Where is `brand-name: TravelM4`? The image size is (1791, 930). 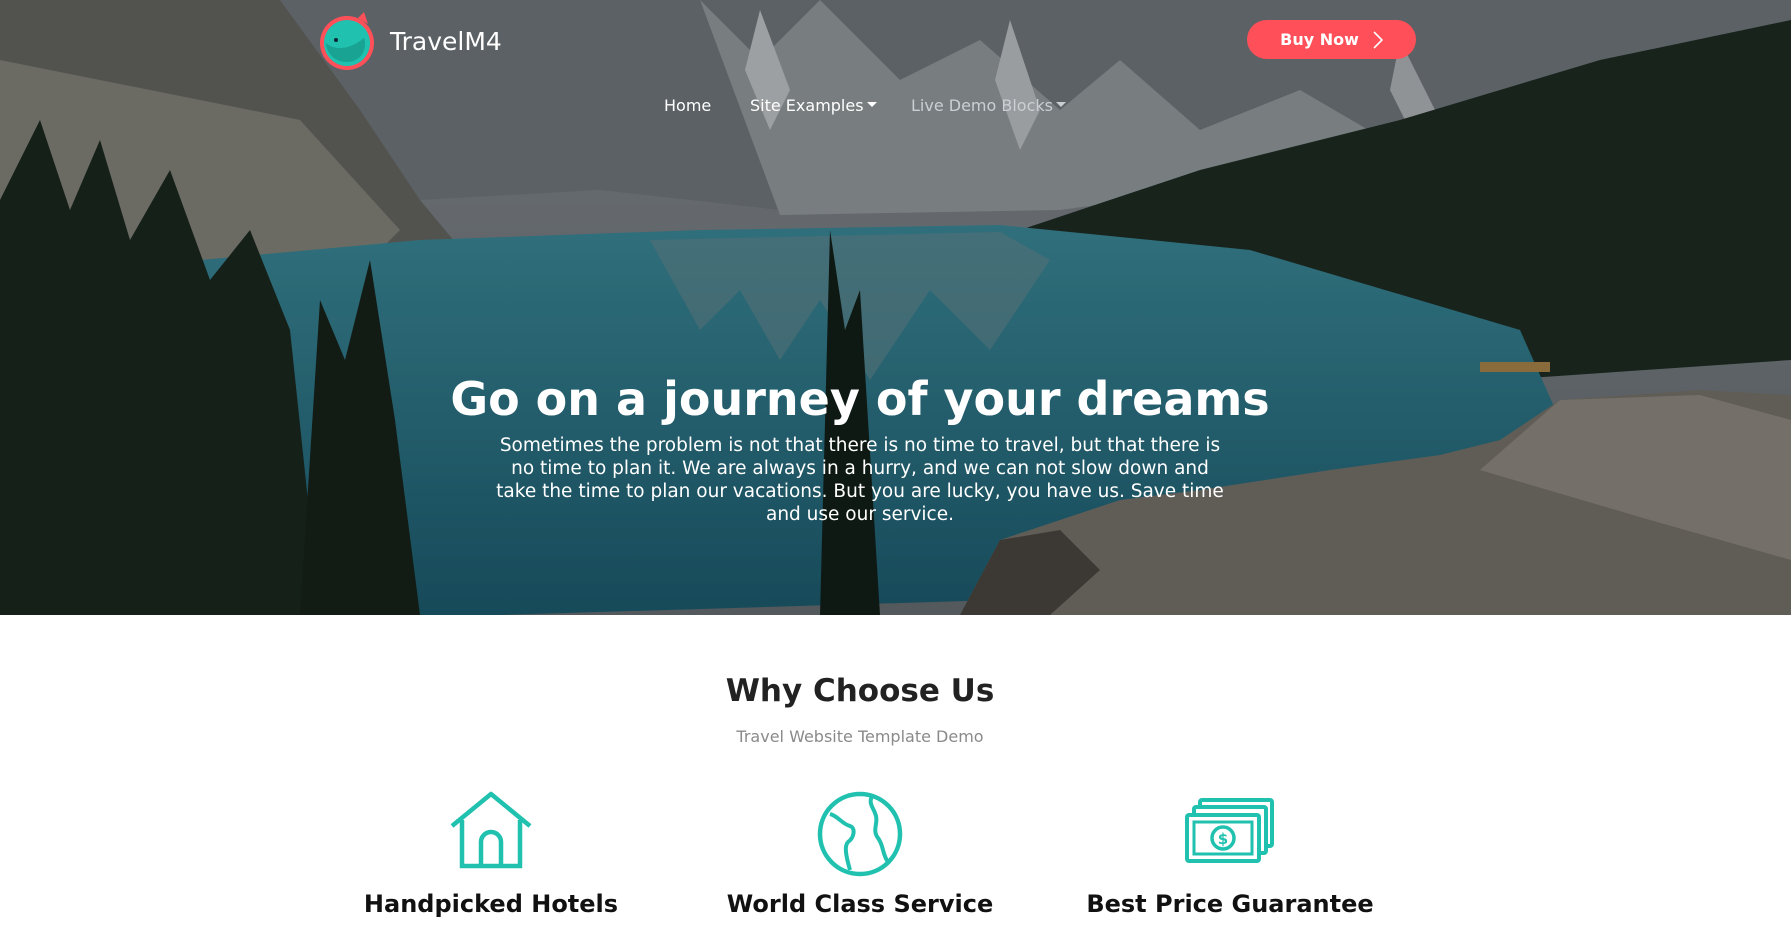 brand-name: TravelM4 is located at coordinates (446, 41).